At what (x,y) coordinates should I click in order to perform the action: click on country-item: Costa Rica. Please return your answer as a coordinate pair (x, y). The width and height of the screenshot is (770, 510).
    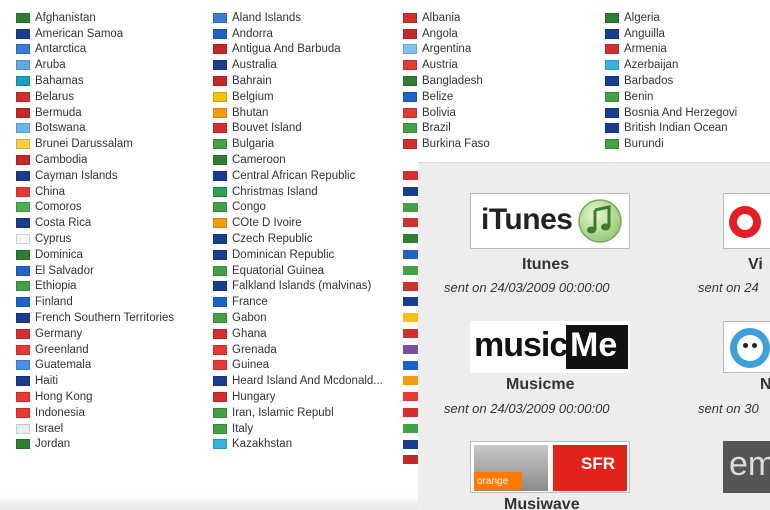
    Looking at the image, I should click on (113, 223).